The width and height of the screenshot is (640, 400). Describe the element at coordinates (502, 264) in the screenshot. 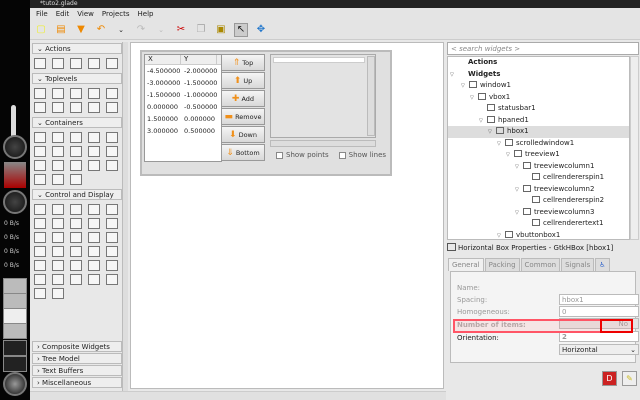

I see `tab-packing: Packing` at that location.